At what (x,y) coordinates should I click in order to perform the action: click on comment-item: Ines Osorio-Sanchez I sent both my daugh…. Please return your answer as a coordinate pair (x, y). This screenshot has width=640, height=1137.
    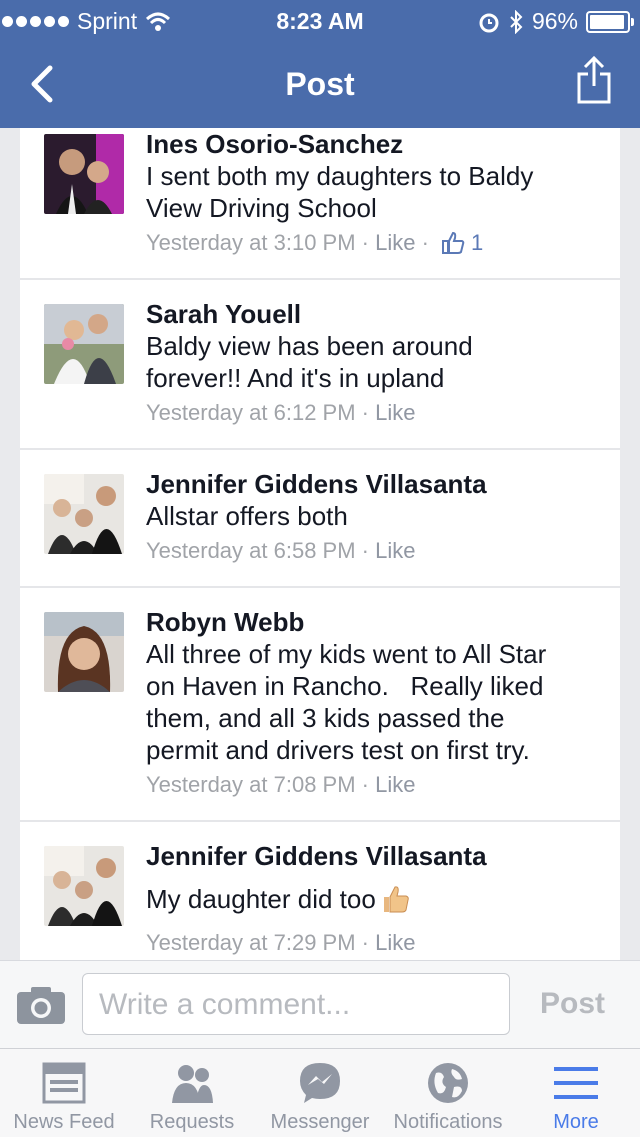
    Looking at the image, I should click on (320, 204).